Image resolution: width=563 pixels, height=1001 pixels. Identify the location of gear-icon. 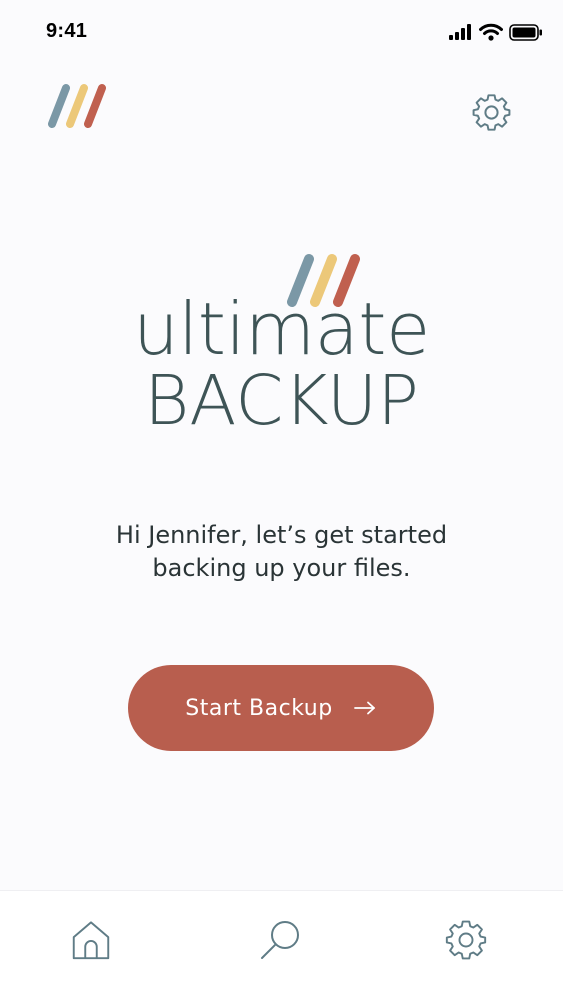
(466, 940).